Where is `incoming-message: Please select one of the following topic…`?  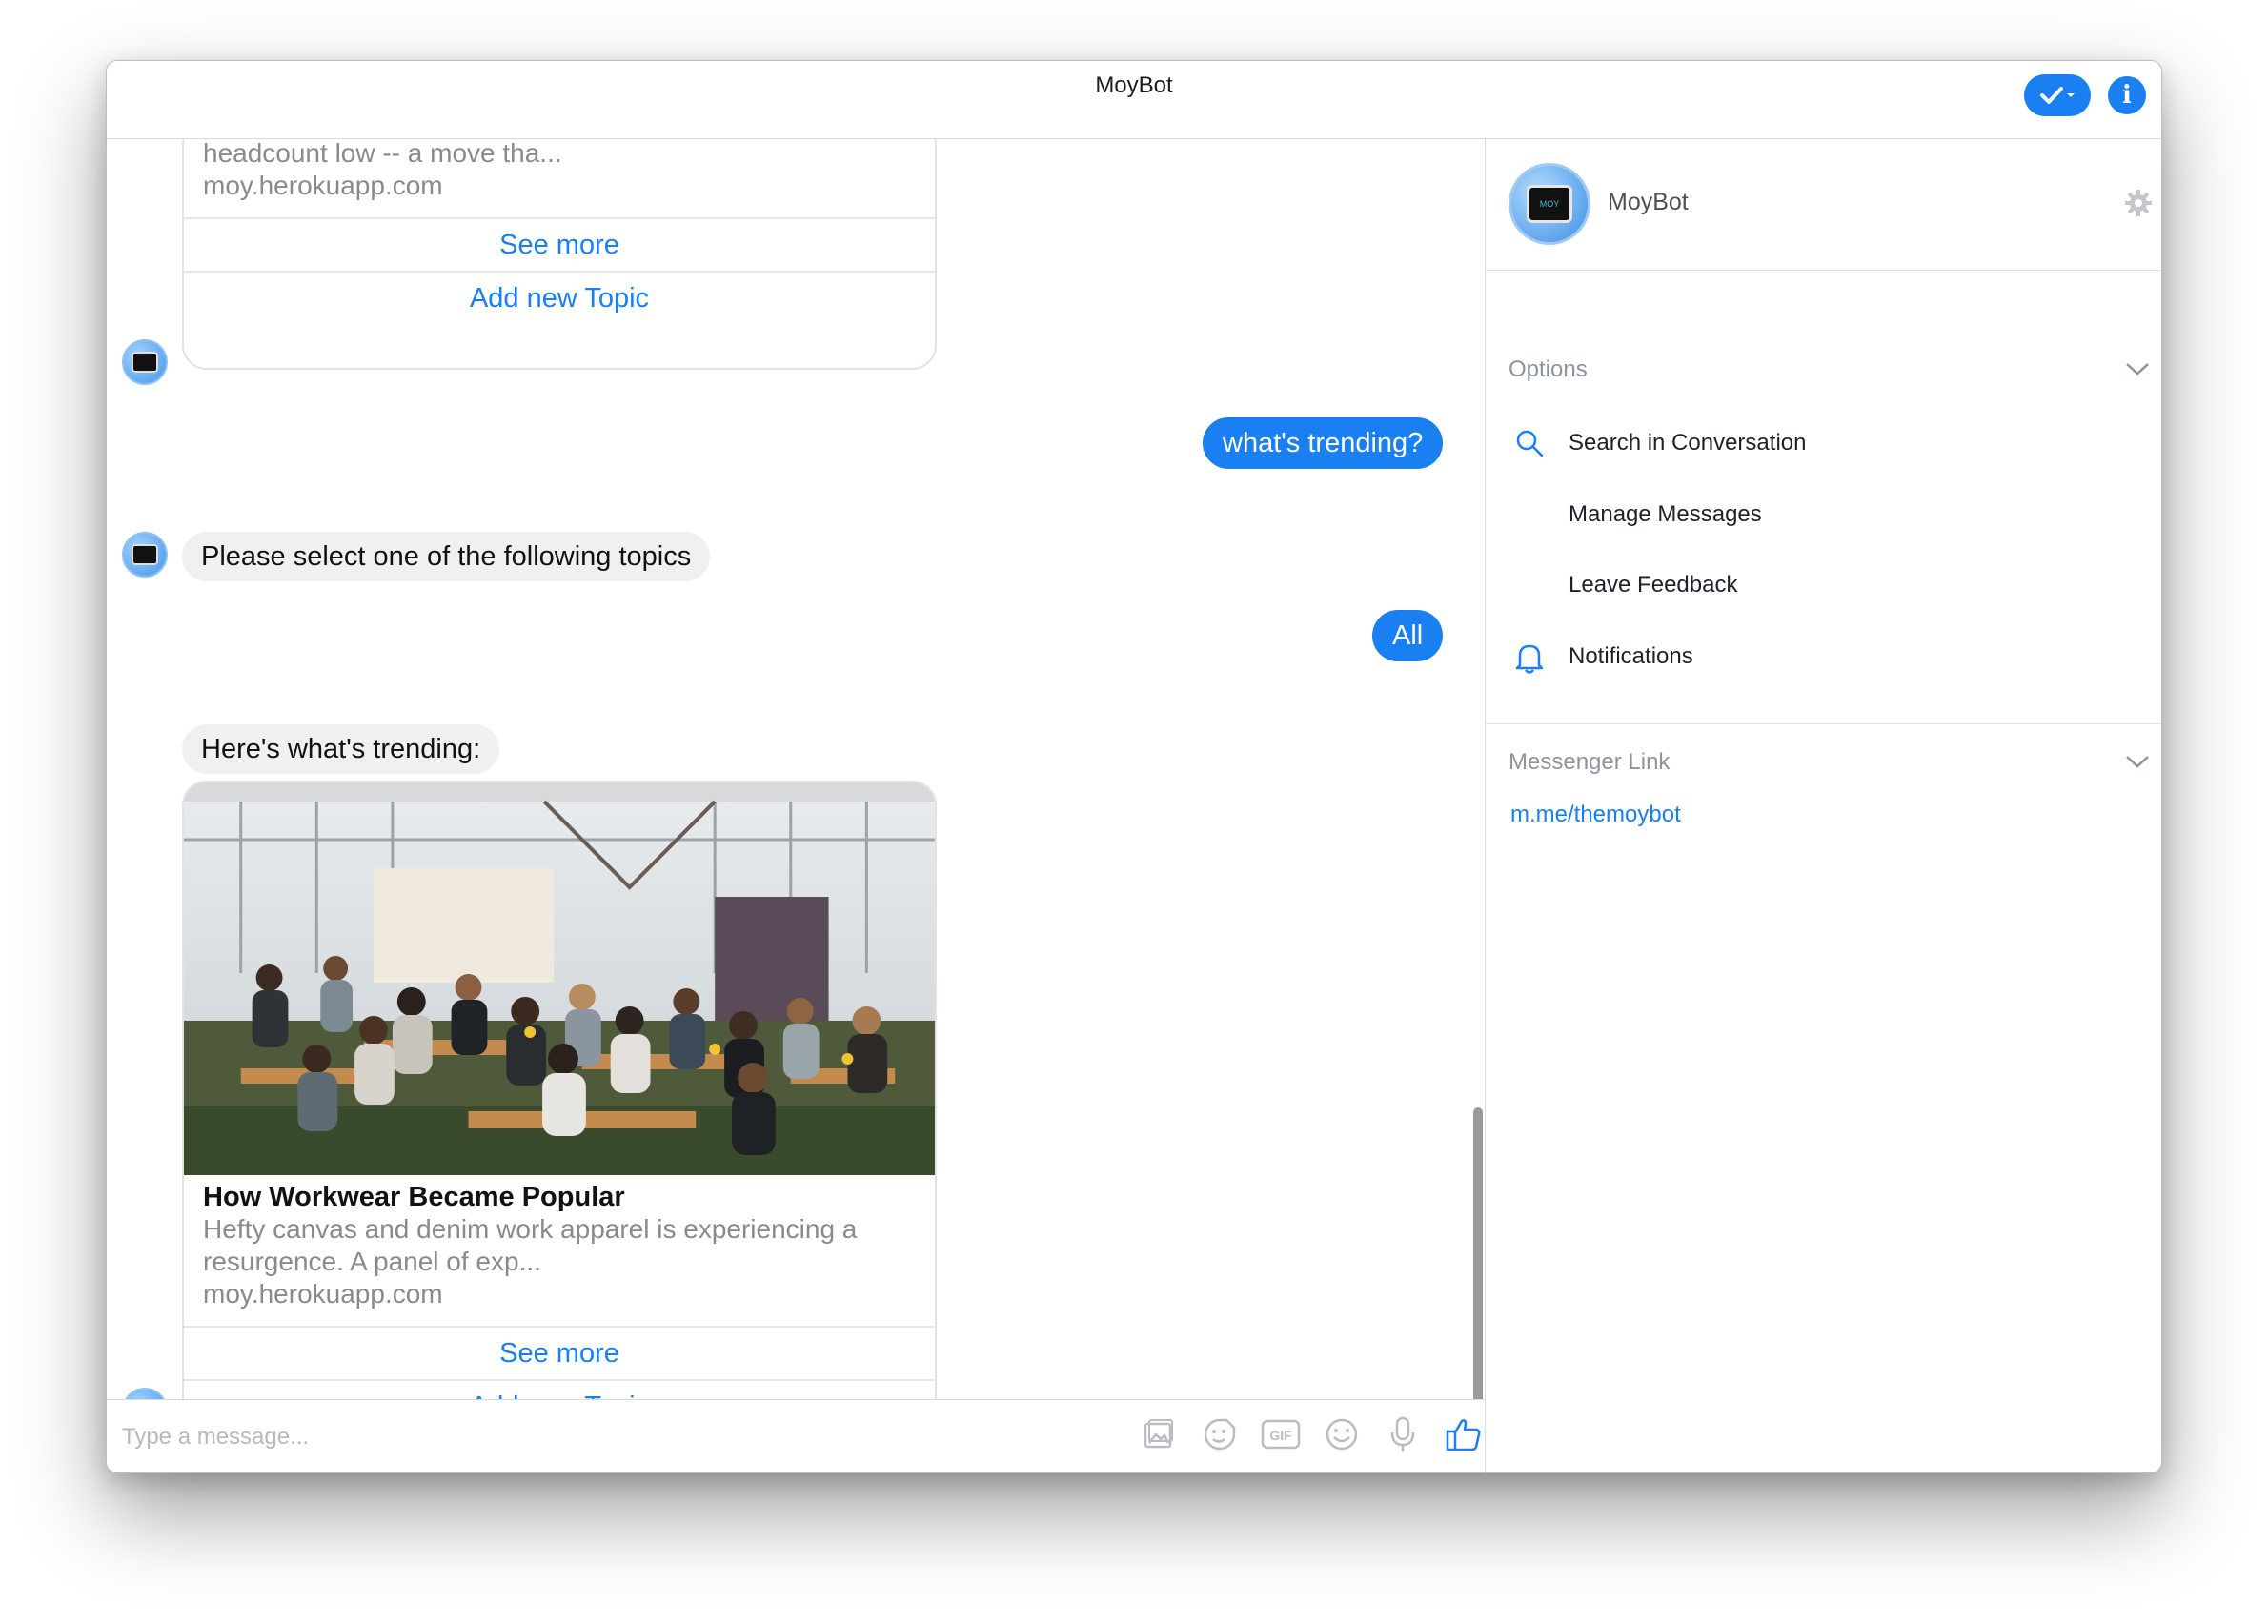
incoming-message: Please select one of the following topic… is located at coordinates (446, 556).